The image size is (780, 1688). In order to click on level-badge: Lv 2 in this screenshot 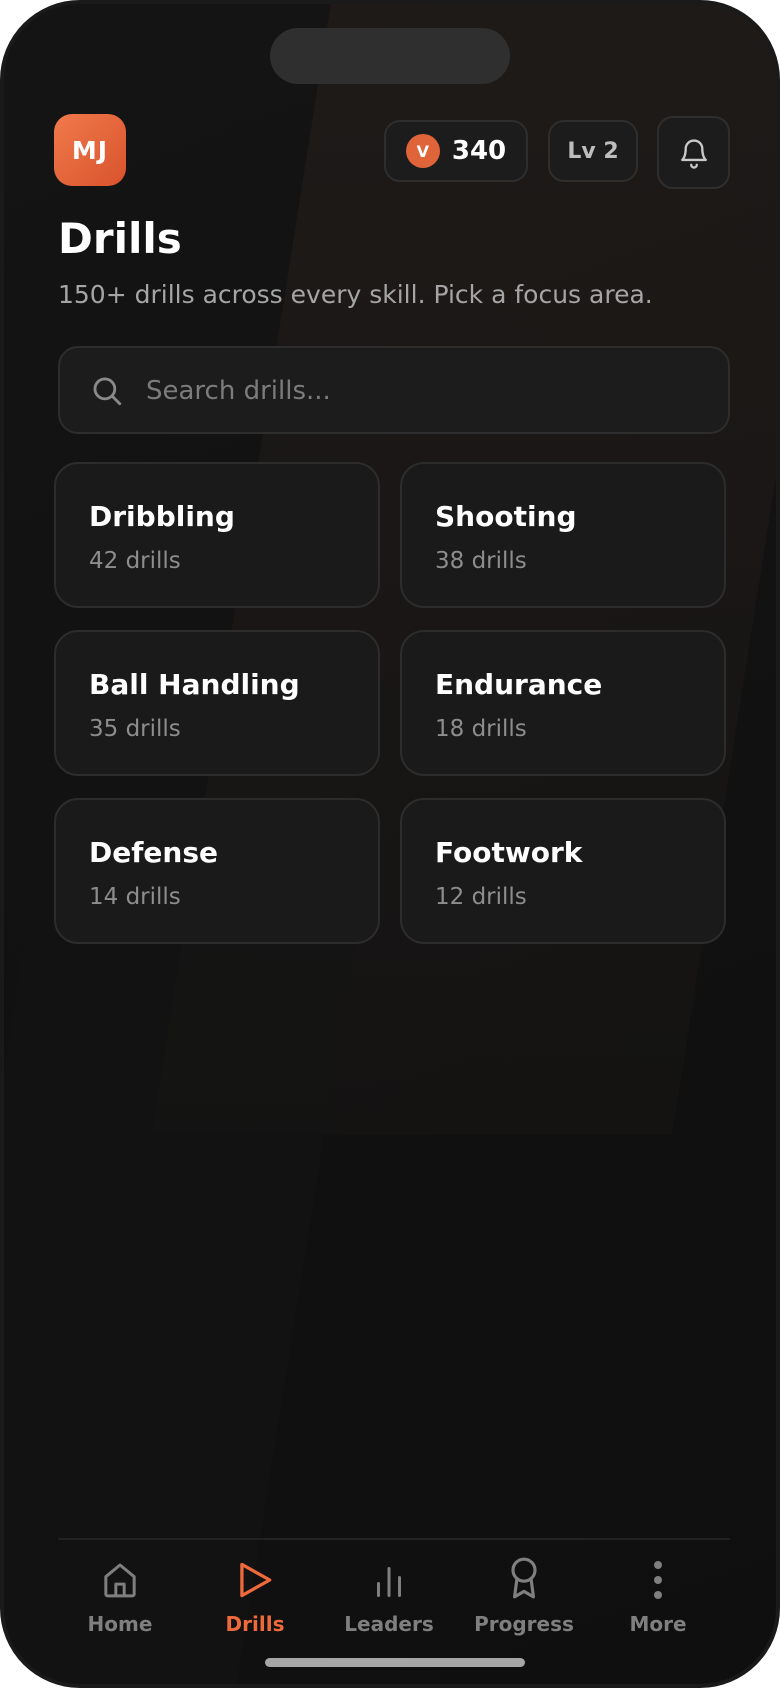, I will do `click(593, 151)`.